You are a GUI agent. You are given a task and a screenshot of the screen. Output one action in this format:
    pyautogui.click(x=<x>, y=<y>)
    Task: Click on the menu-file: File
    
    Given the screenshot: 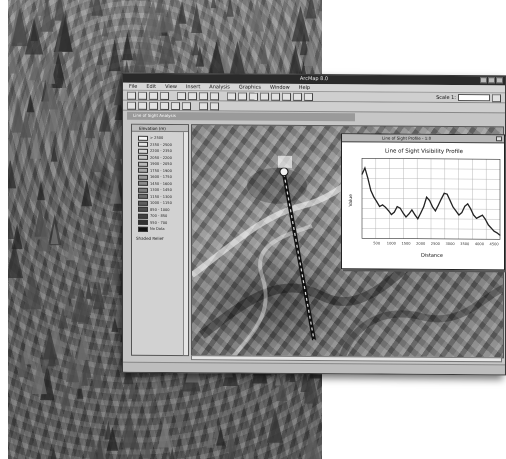 What is the action you would take?
    pyautogui.click(x=133, y=86)
    